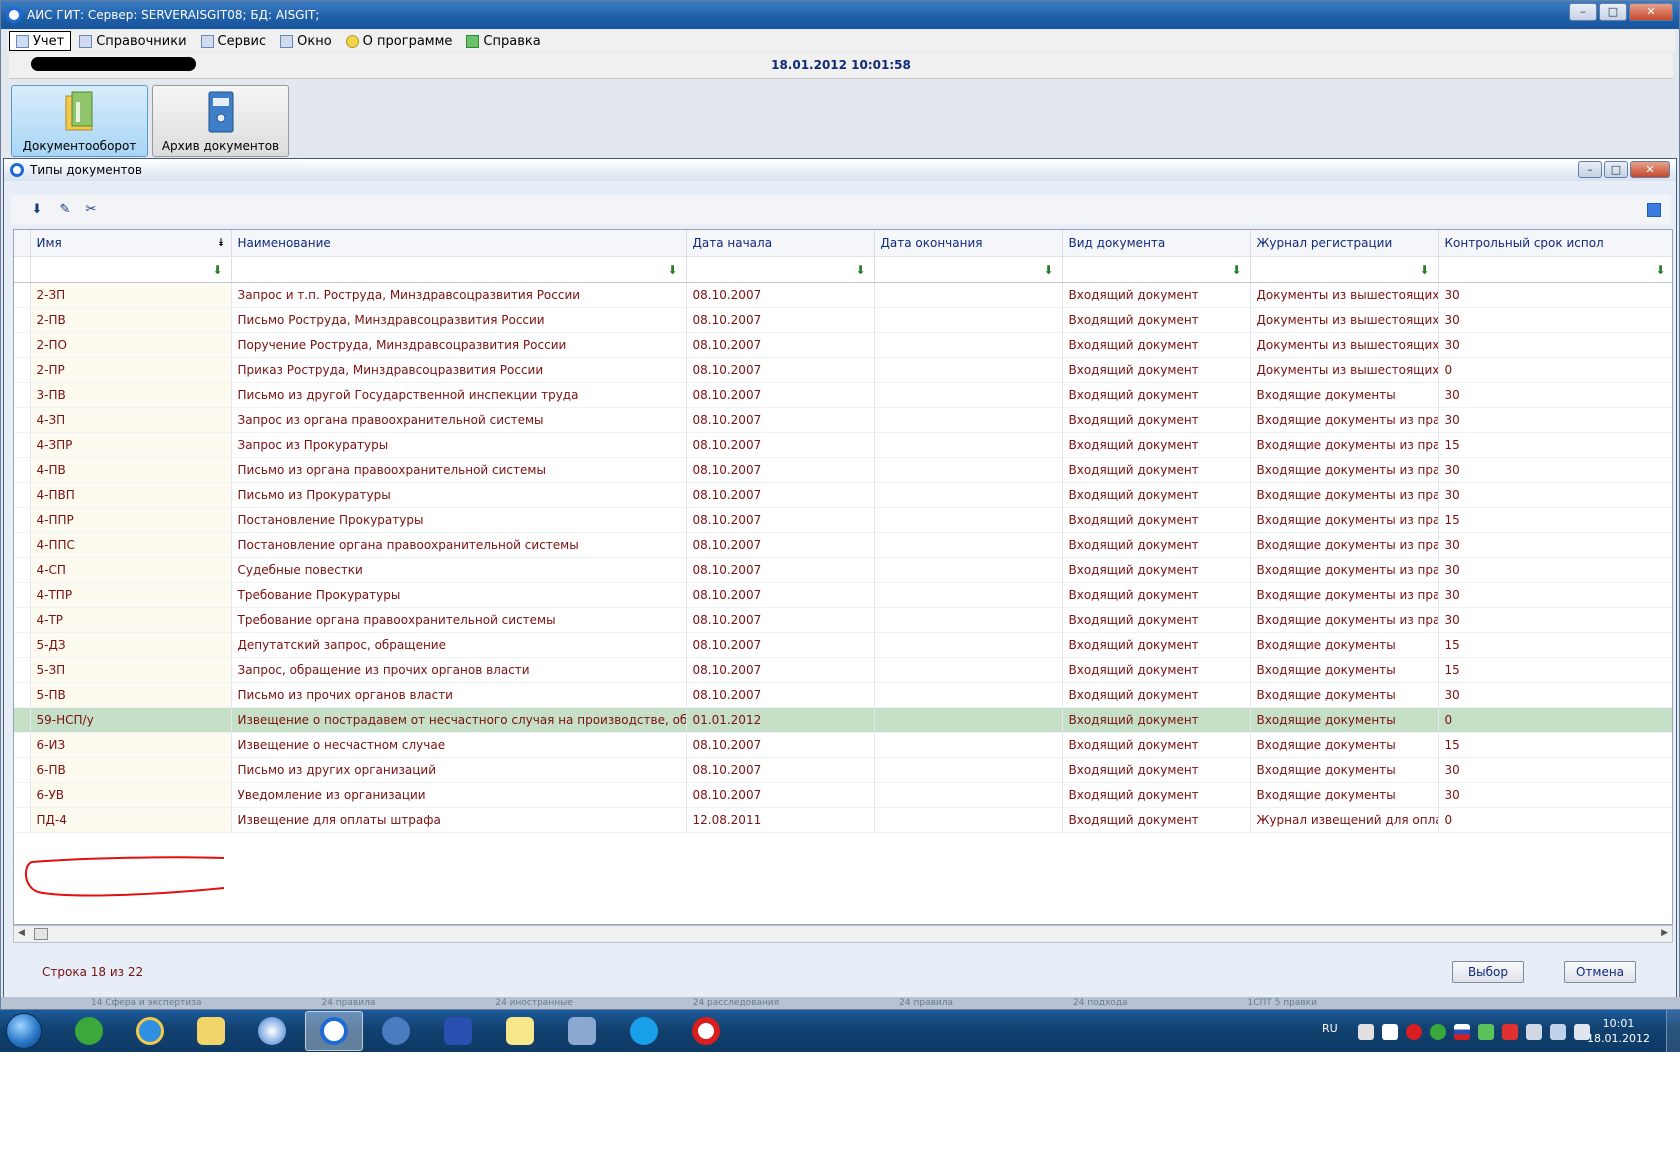 This screenshot has height=1154, width=1680. I want to click on language-indicator: RU, so click(1330, 1028).